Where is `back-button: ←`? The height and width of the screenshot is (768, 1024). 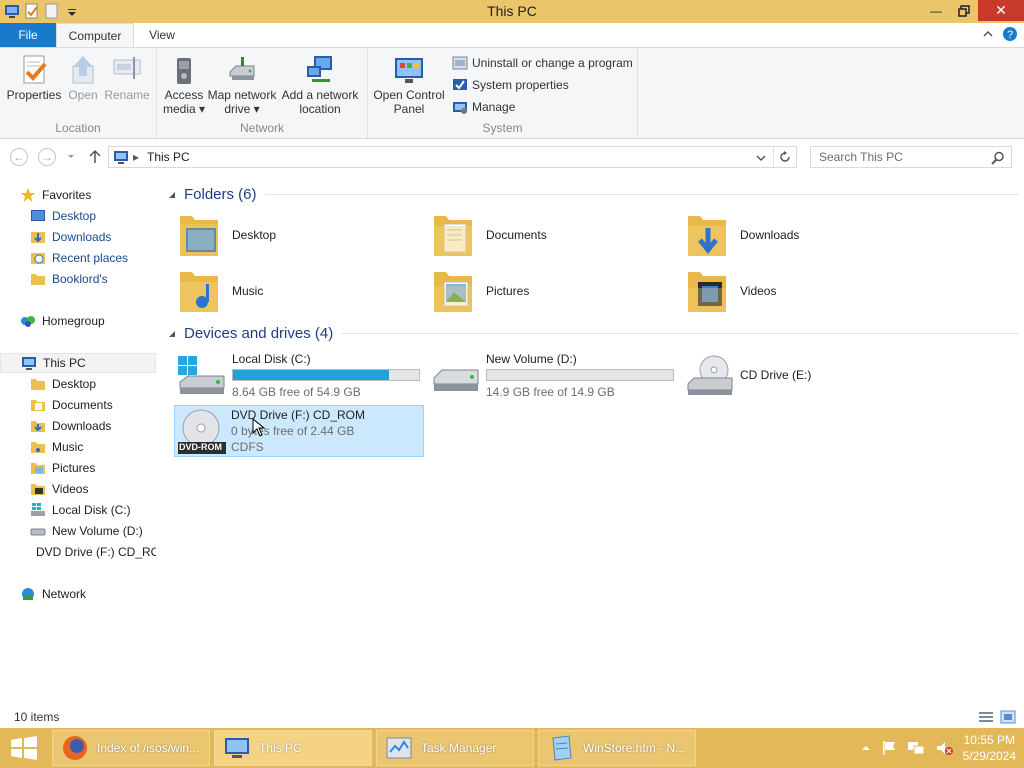 back-button: ← is located at coordinates (19, 157).